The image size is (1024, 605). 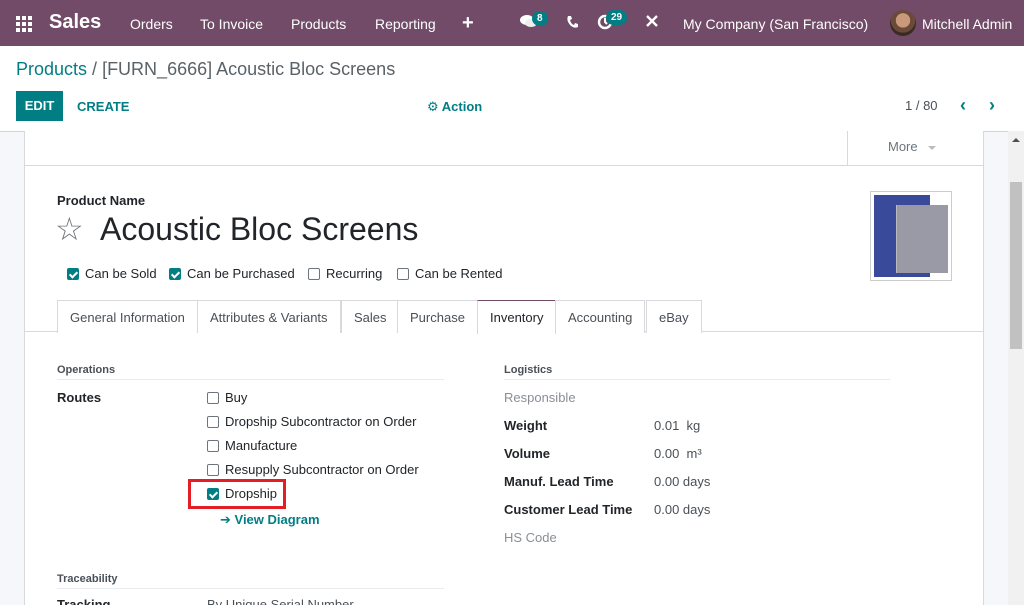 What do you see at coordinates (101, 200) in the screenshot?
I see `product-name-label: Product Name` at bounding box center [101, 200].